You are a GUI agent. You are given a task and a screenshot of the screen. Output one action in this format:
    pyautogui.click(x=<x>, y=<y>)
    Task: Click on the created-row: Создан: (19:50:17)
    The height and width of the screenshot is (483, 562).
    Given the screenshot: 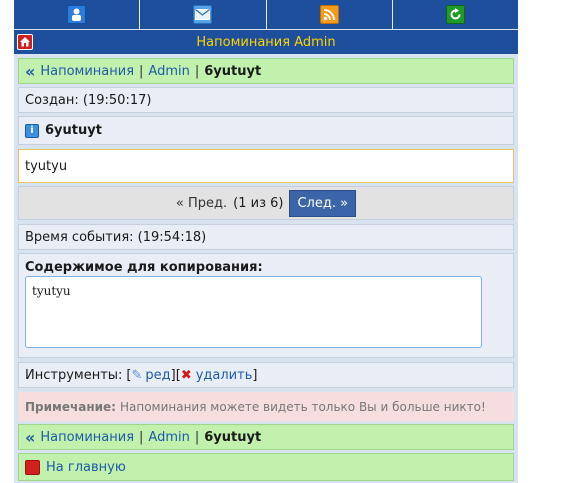 What is the action you would take?
    pyautogui.click(x=266, y=100)
    